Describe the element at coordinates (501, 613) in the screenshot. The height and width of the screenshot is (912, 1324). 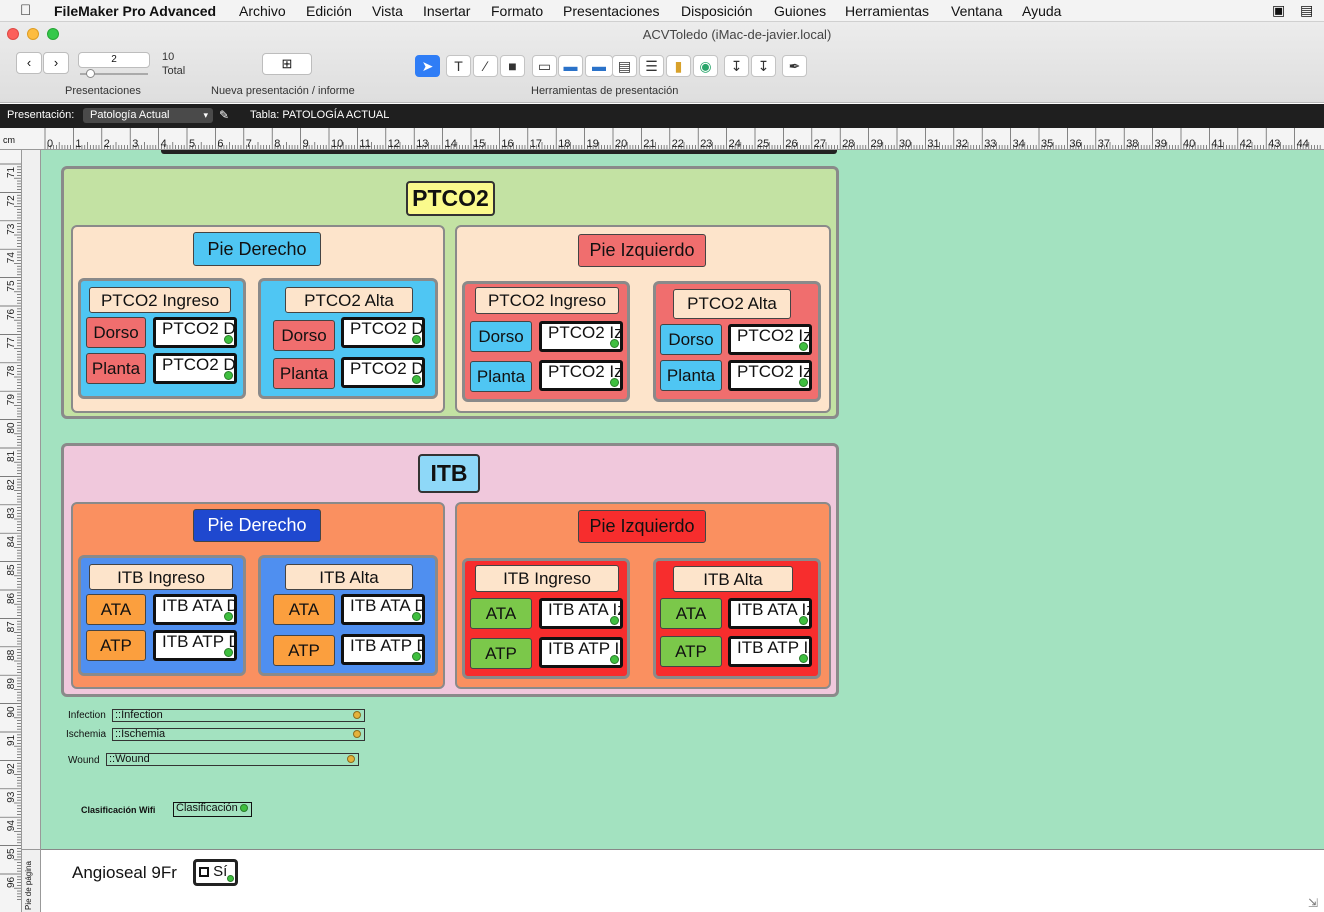
I see `itb-left-ingreso-ata-label: ATA` at that location.